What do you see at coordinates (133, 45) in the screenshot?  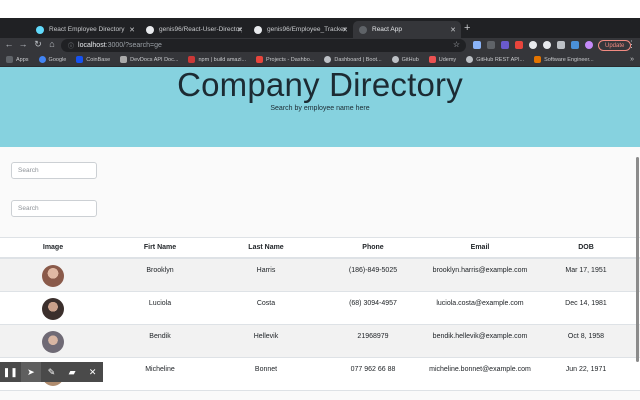 I see `url-path: :3000/?search=ge` at bounding box center [133, 45].